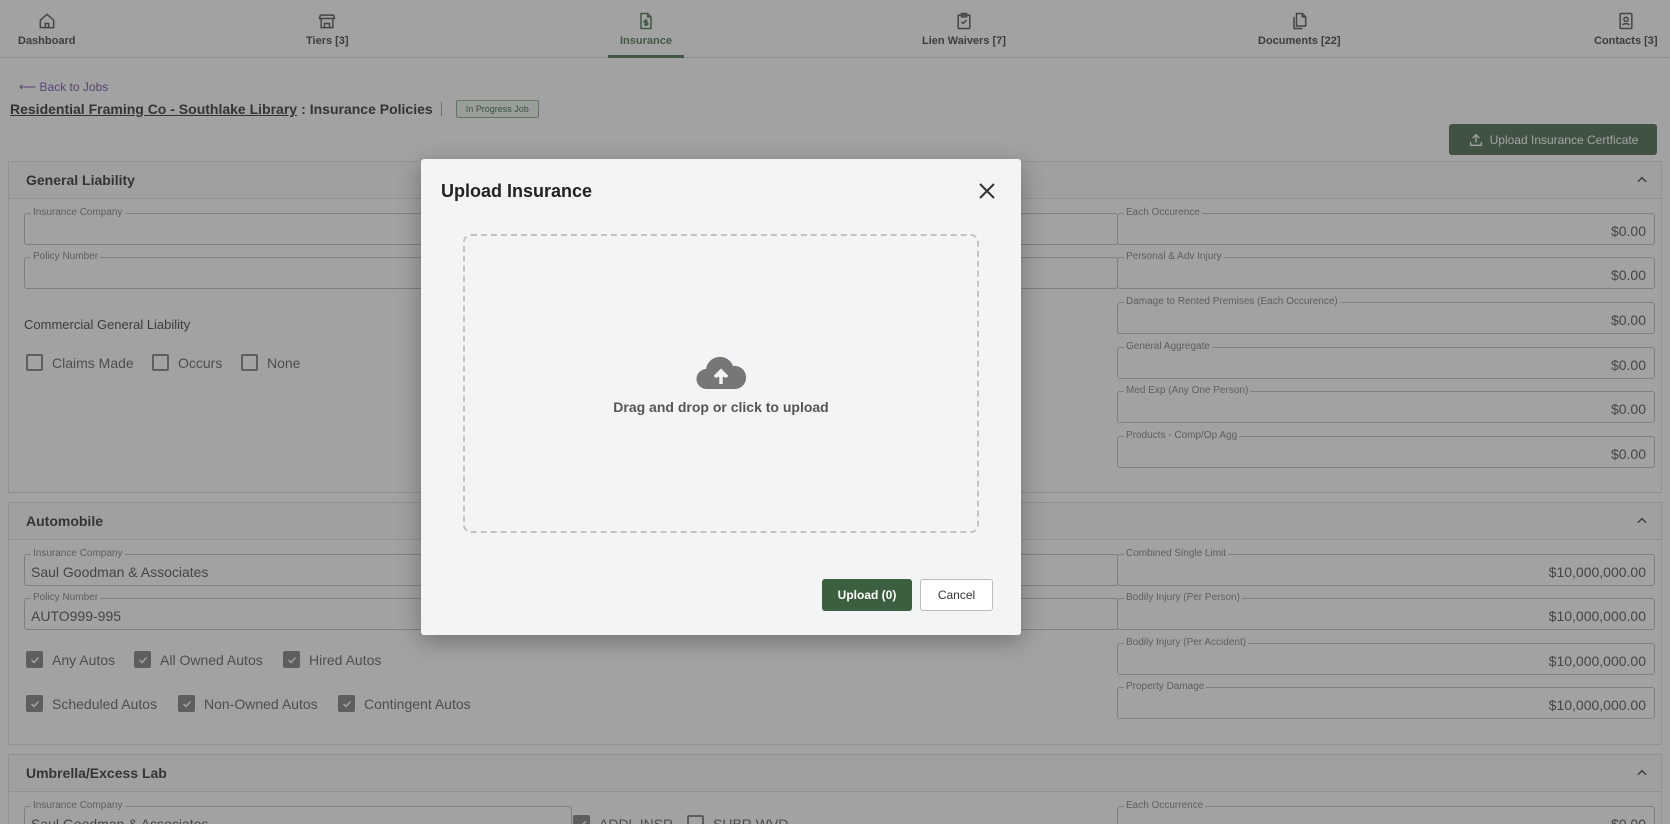 This screenshot has width=1670, height=824. Describe the element at coordinates (721, 372) in the screenshot. I see `cloud-upload-icon` at that location.